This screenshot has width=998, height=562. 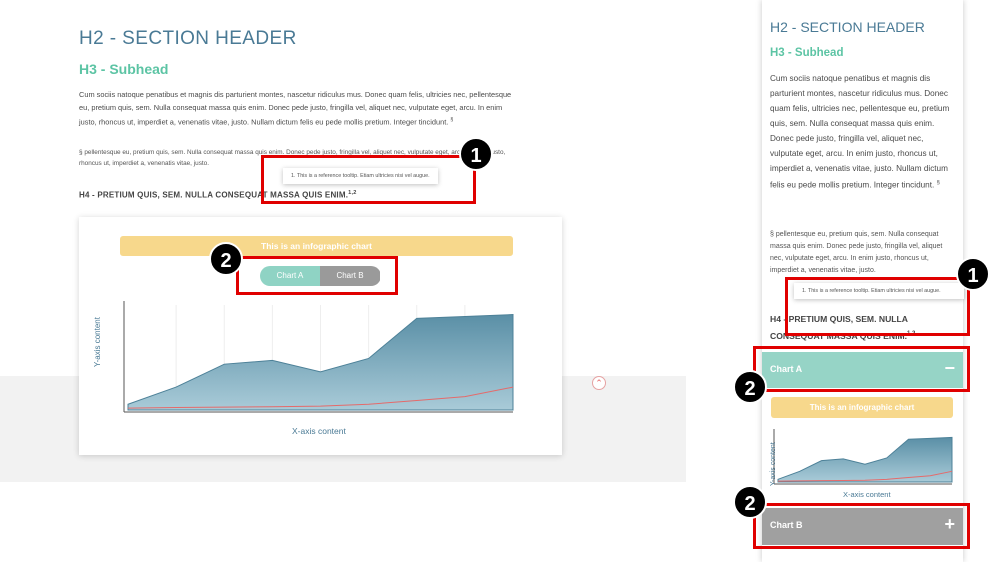 I want to click on y-axis-label: Y-axis content, so click(x=97, y=342).